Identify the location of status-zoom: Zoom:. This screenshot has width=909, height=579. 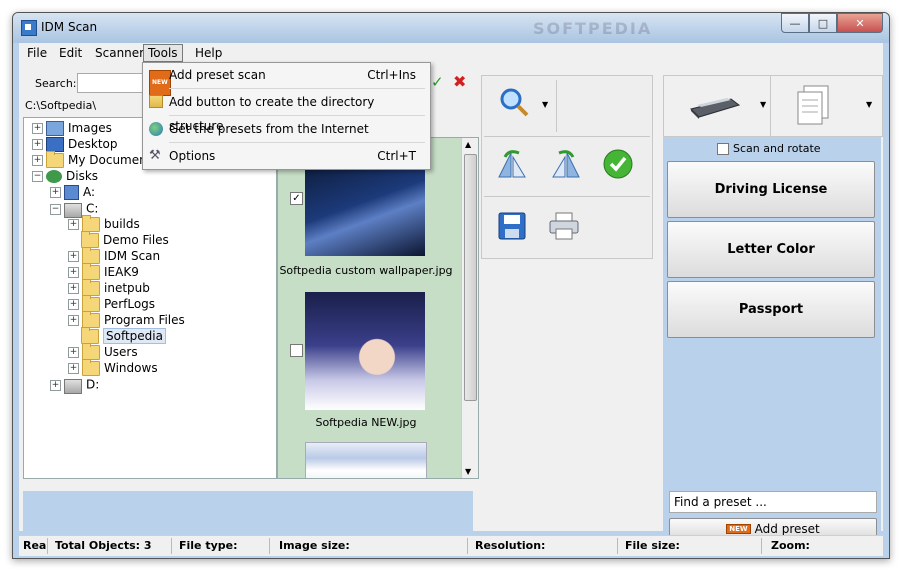
(790, 545).